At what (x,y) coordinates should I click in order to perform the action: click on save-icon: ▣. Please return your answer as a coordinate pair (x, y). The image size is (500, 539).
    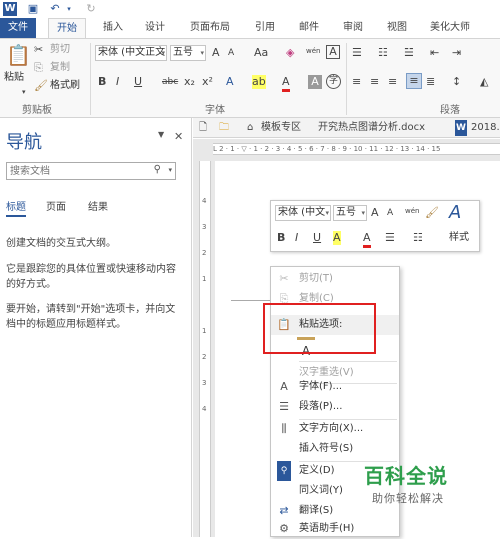
    Looking at the image, I should click on (33, 9).